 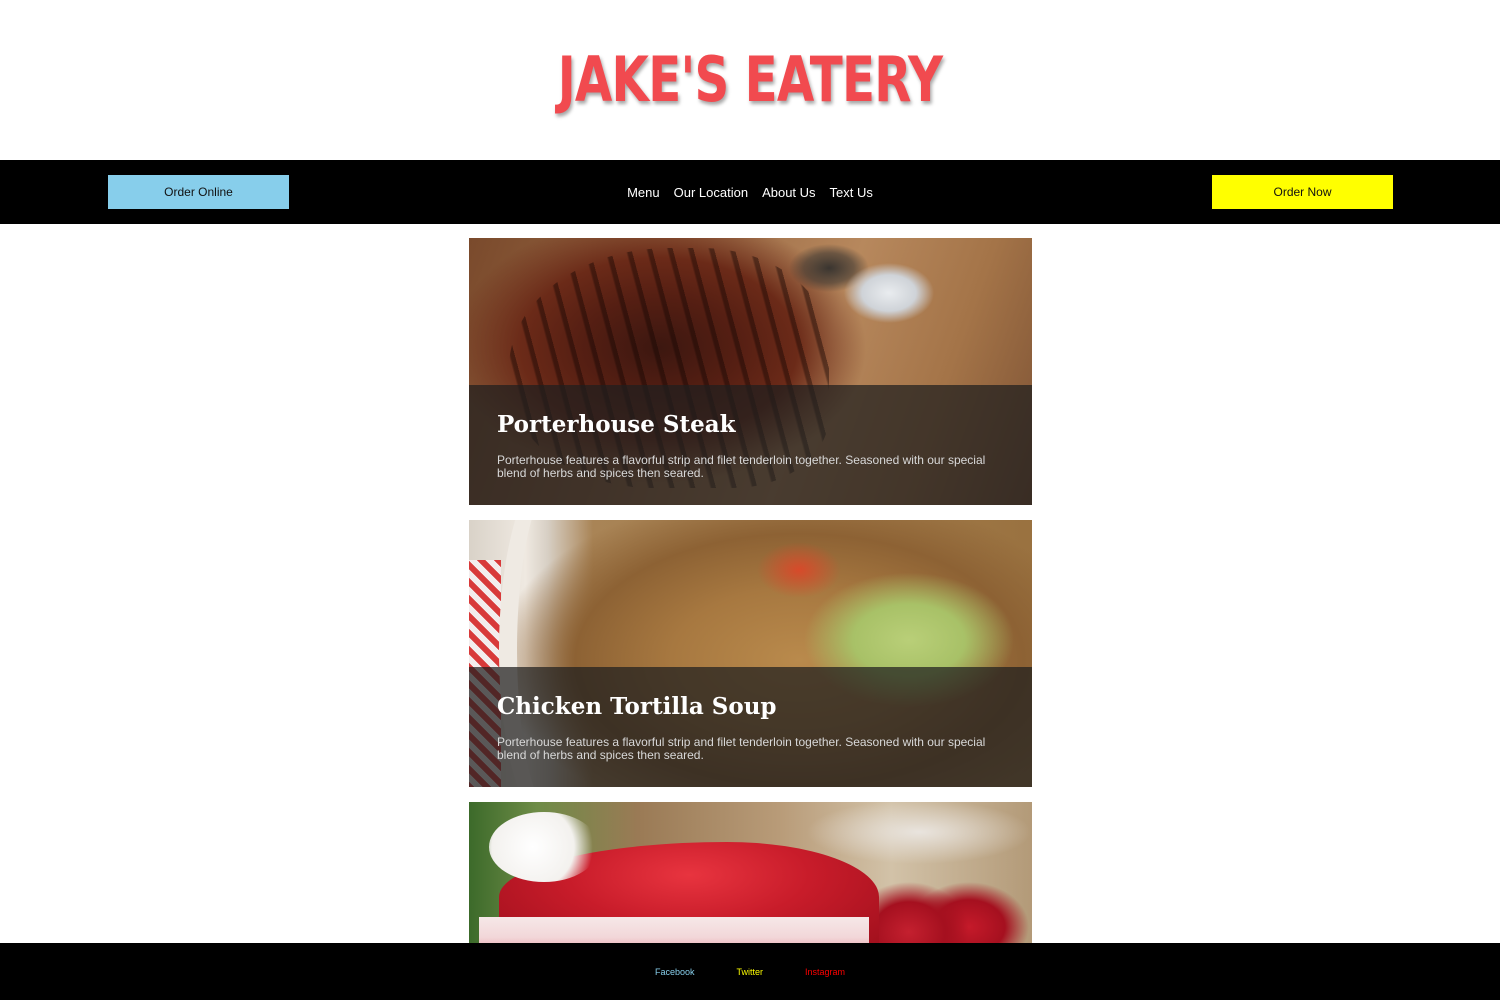 I want to click on twitter-link: Twitter, so click(x=749, y=972).